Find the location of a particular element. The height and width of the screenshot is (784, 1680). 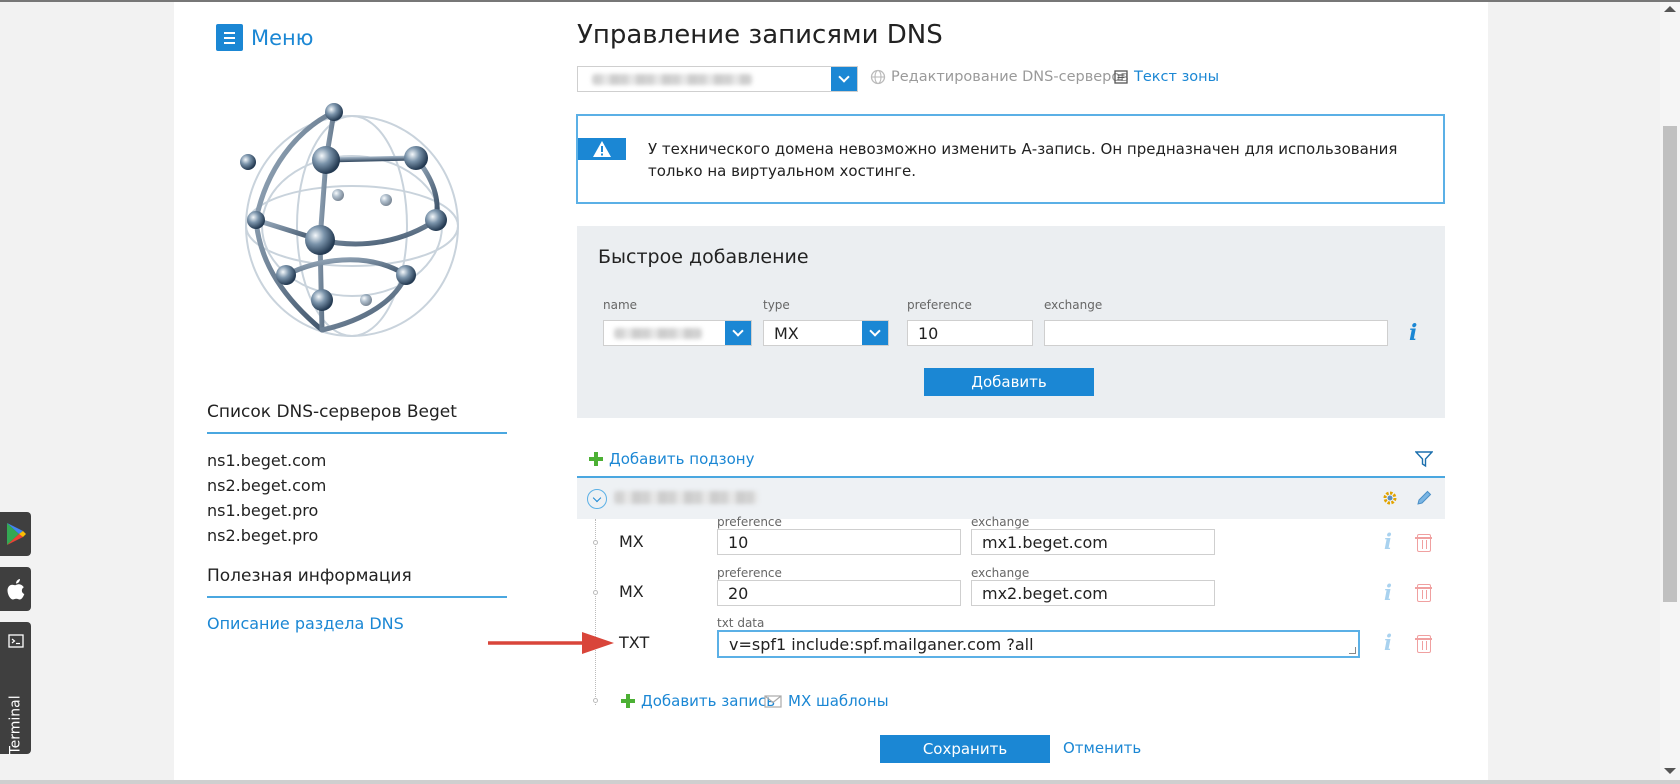

menu-button: Меню is located at coordinates (264, 37).